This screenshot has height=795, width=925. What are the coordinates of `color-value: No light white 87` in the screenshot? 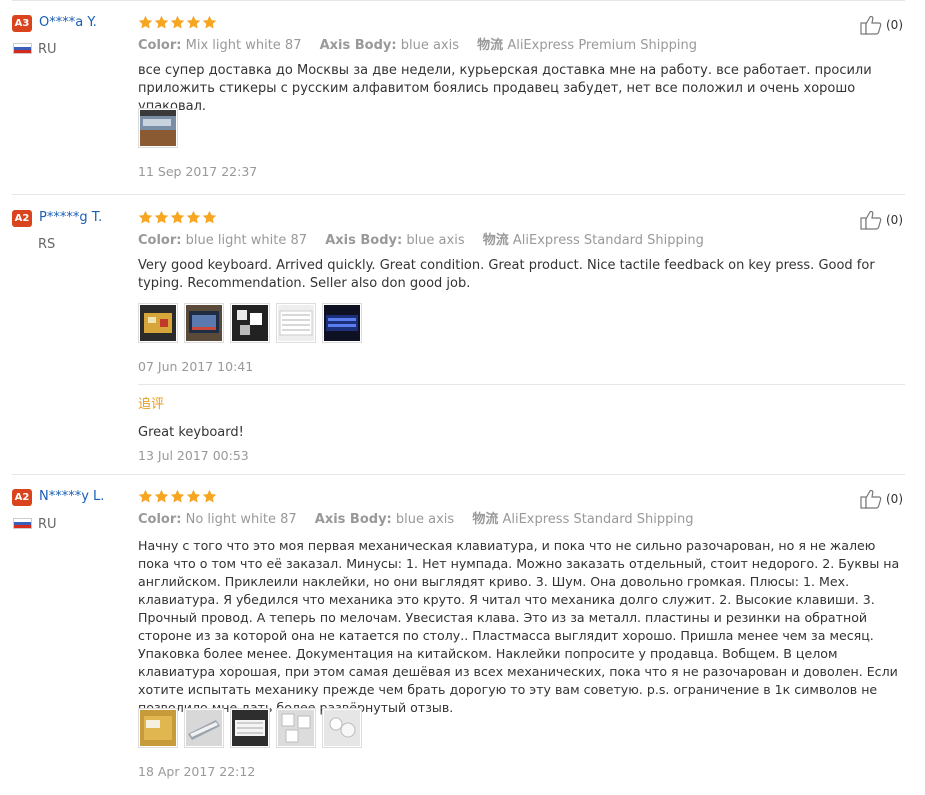 It's located at (241, 519).